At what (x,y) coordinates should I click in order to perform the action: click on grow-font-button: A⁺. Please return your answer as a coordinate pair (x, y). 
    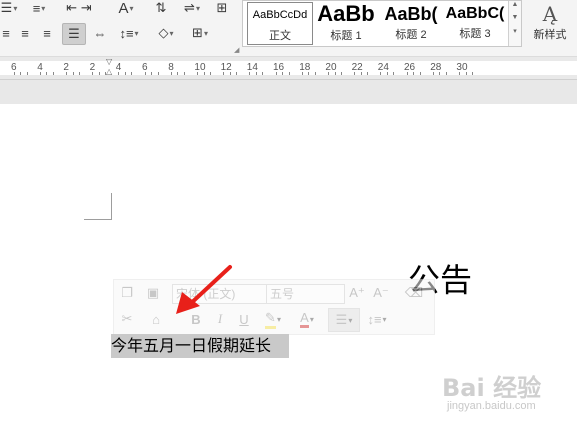
    Looking at the image, I should click on (357, 293).